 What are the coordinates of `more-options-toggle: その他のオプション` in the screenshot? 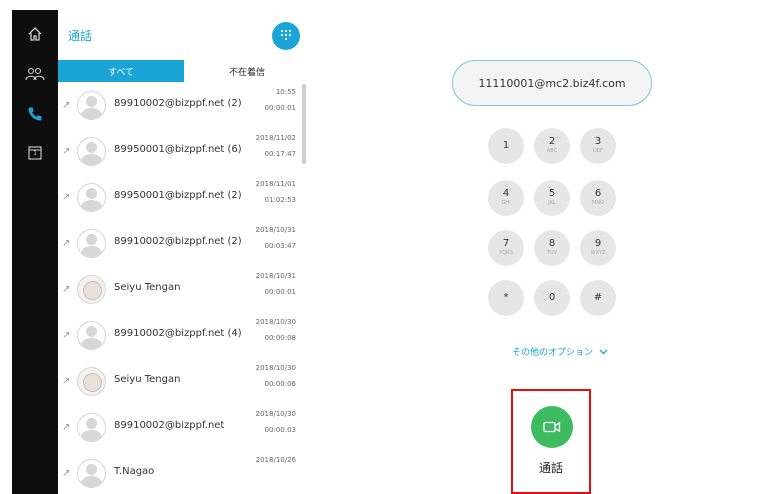 It's located at (560, 351).